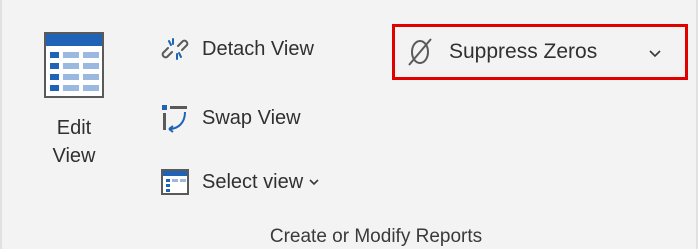 The image size is (698, 249). Describe the element at coordinates (376, 236) in the screenshot. I see `group-title: Create or Modify Reports` at that location.